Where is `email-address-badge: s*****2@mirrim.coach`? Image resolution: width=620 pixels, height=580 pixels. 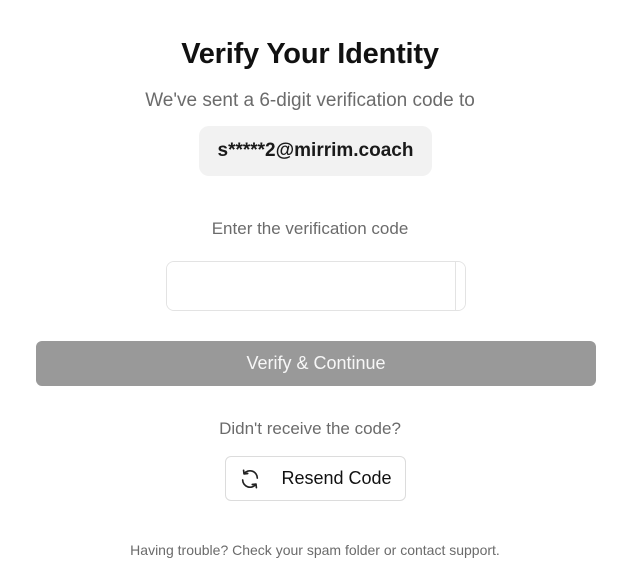
email-address-badge: s*****2@mirrim.coach is located at coordinates (315, 151).